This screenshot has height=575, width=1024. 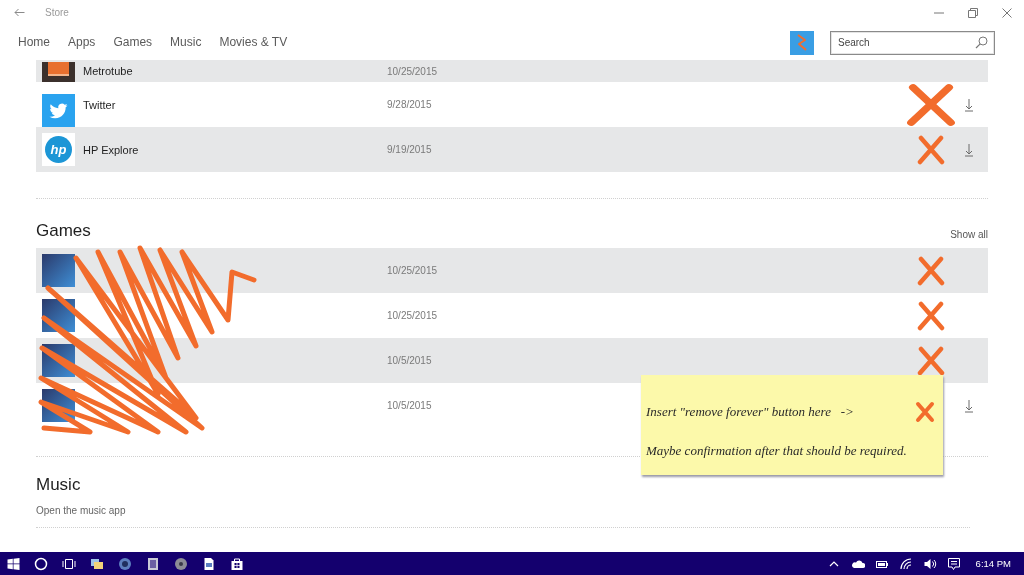 What do you see at coordinates (58, 72) in the screenshot?
I see `app-tile-icon` at bounding box center [58, 72].